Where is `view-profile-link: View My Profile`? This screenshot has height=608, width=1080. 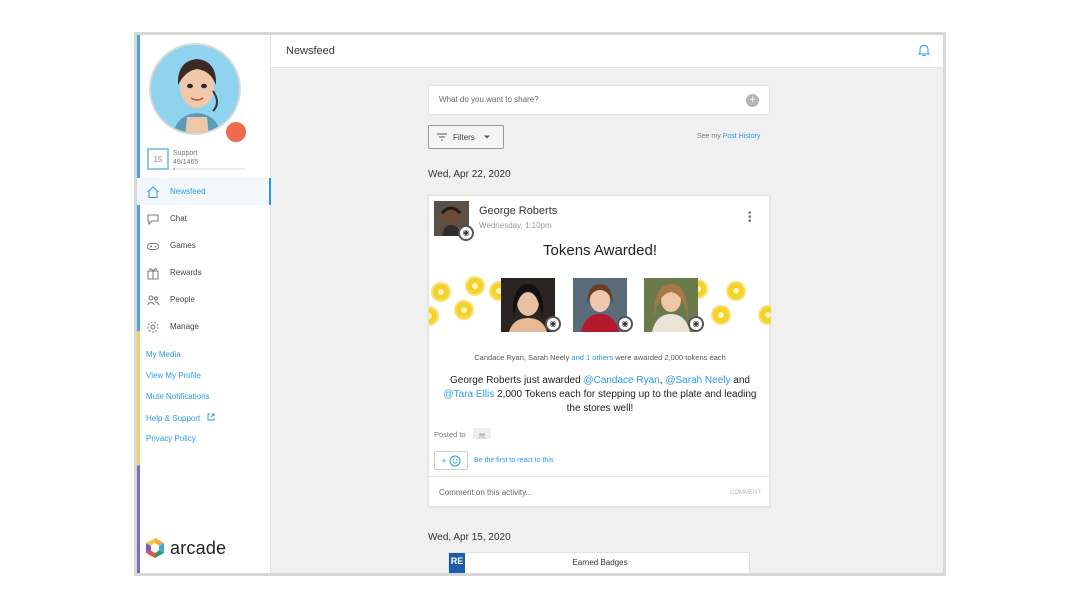 view-profile-link: View My Profile is located at coordinates (180, 381).